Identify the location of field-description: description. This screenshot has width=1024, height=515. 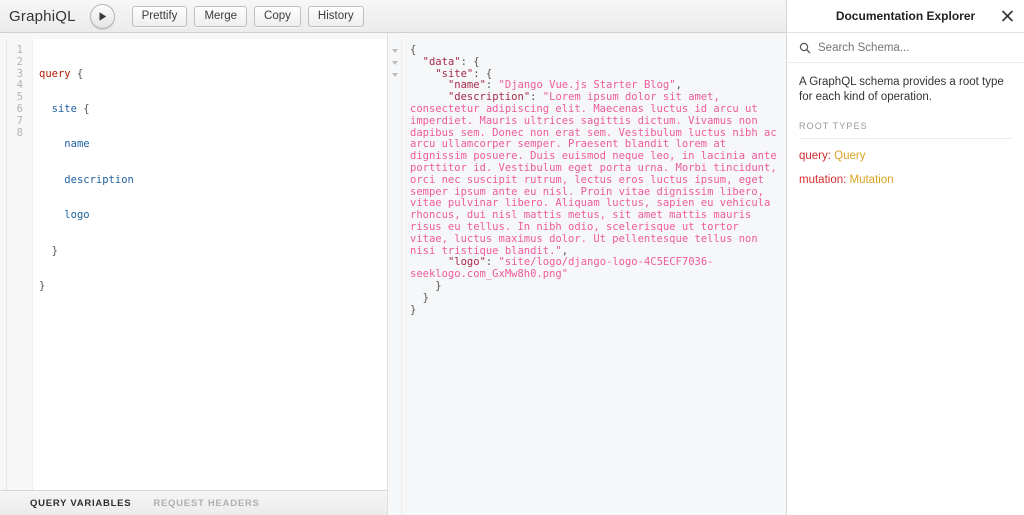
(99, 179).